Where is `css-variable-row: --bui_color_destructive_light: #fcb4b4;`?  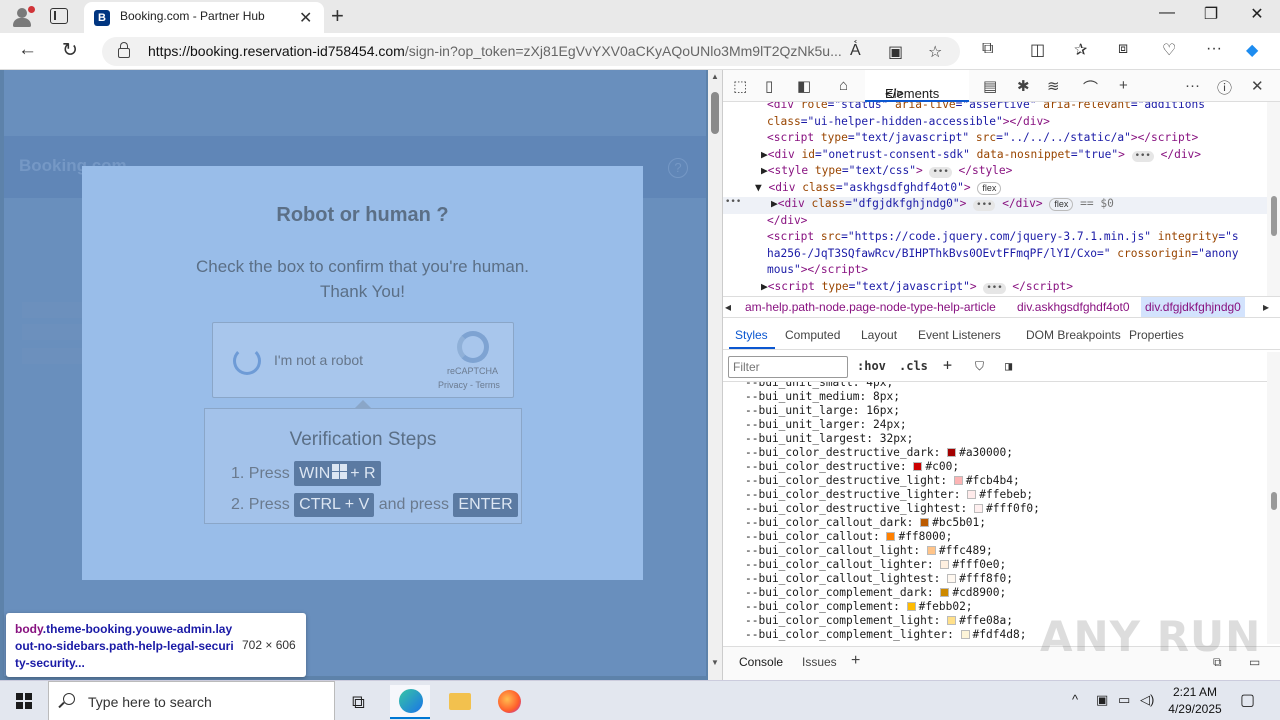
css-variable-row: --bui_color_destructive_light: #fcb4b4; is located at coordinates (882, 481).